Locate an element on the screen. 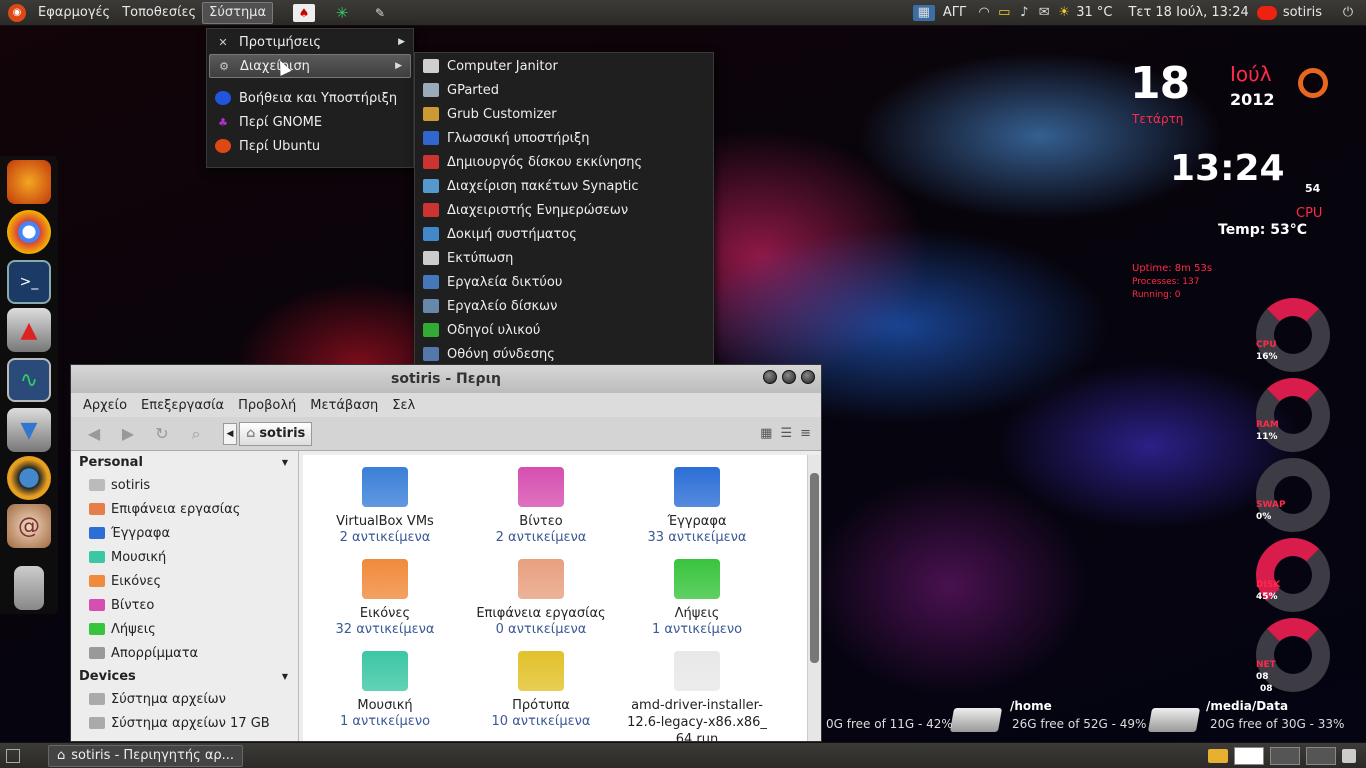  admin-menu-item: Εργαλεία δικτύου is located at coordinates (564, 282).